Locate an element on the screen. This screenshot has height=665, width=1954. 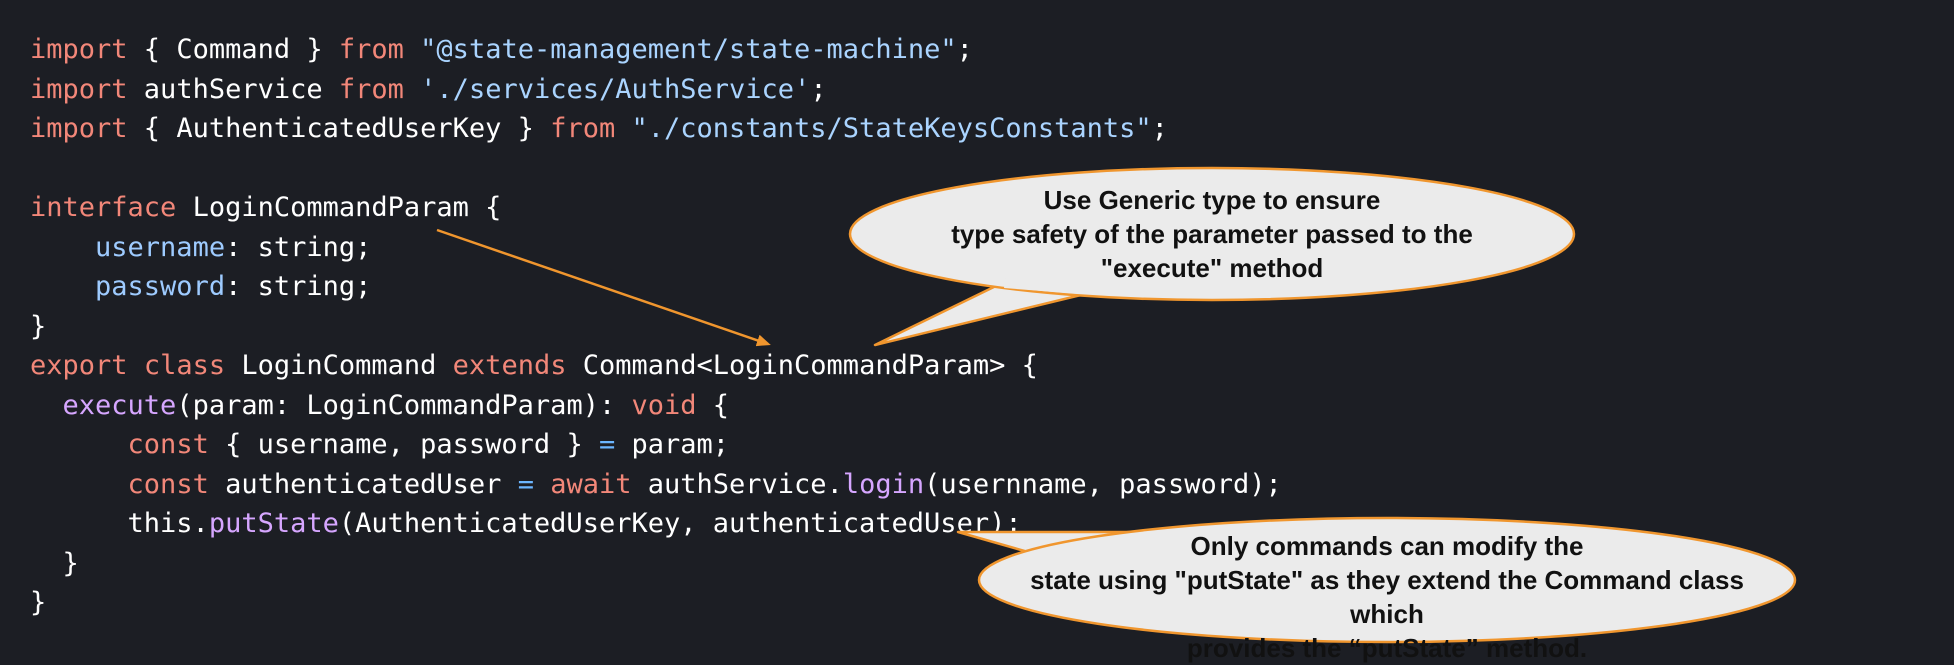
code-token-plain: LoginCommand is located at coordinates (339, 365).